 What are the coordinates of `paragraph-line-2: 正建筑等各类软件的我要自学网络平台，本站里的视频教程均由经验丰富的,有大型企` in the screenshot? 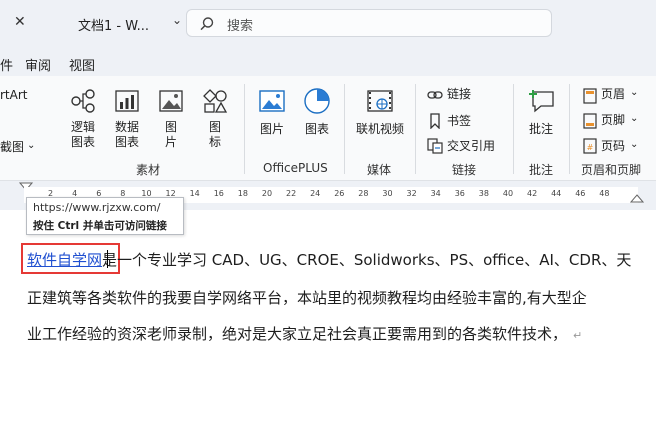 It's located at (307, 297).